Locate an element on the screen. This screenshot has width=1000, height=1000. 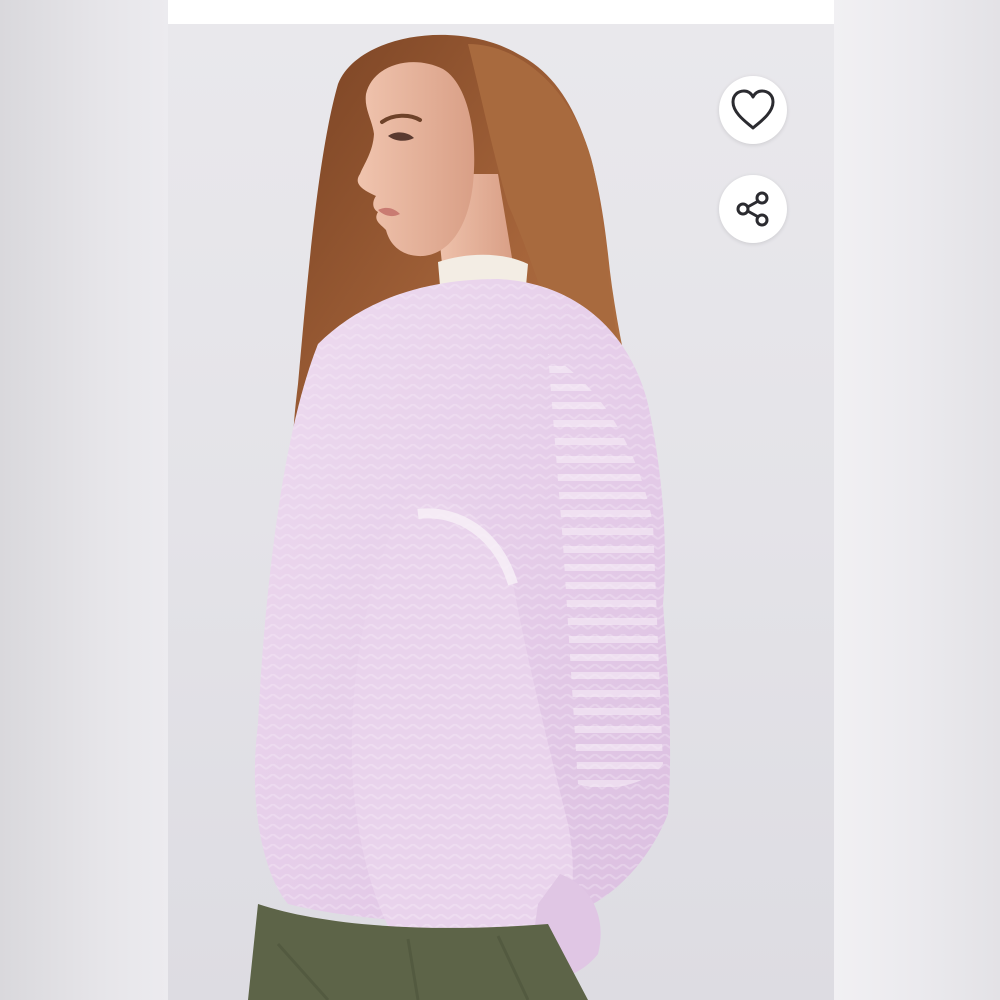
share-icon is located at coordinates (752, 209).